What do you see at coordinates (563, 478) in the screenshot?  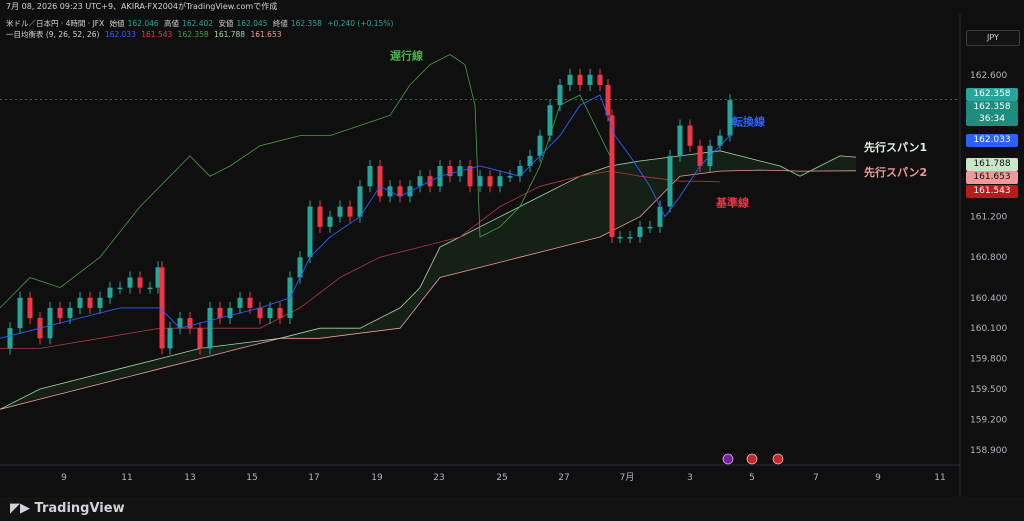 I see `x-tick-label: 27` at bounding box center [563, 478].